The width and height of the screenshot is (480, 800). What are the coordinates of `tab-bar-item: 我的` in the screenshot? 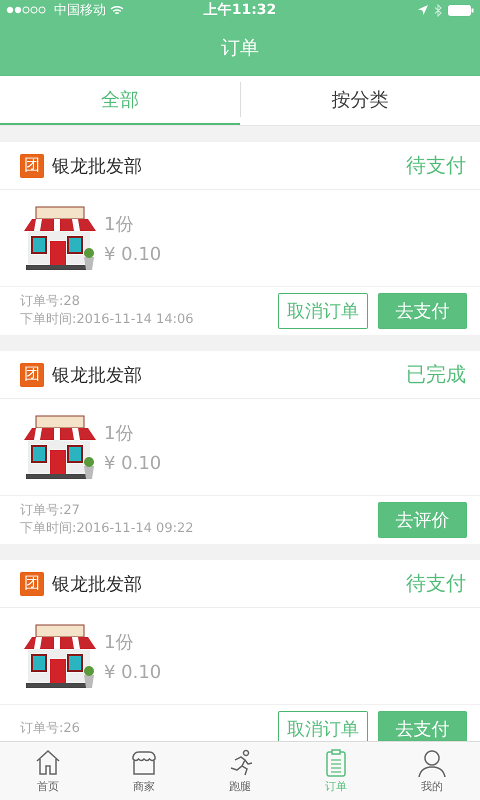 It's located at (432, 771).